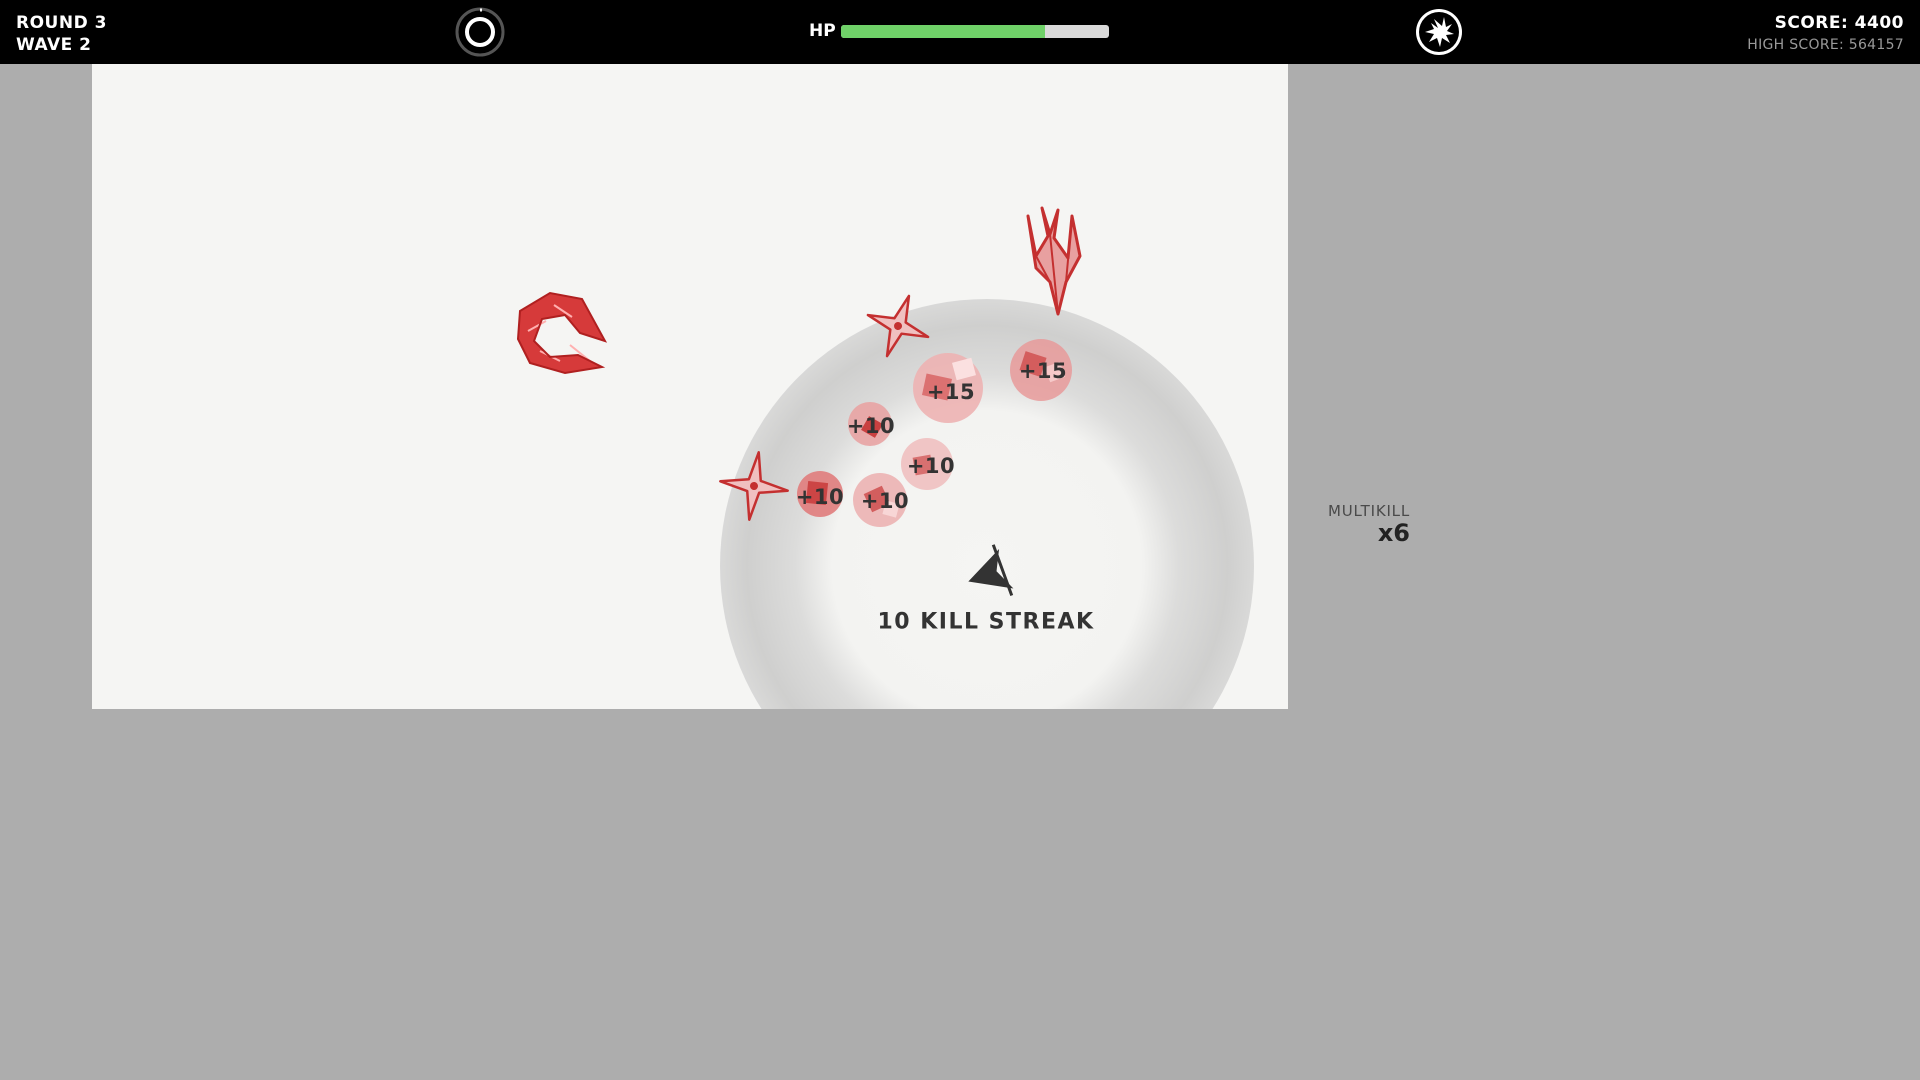  Describe the element at coordinates (54, 45) in the screenshot. I see `wave-label: WAVE 2` at that location.